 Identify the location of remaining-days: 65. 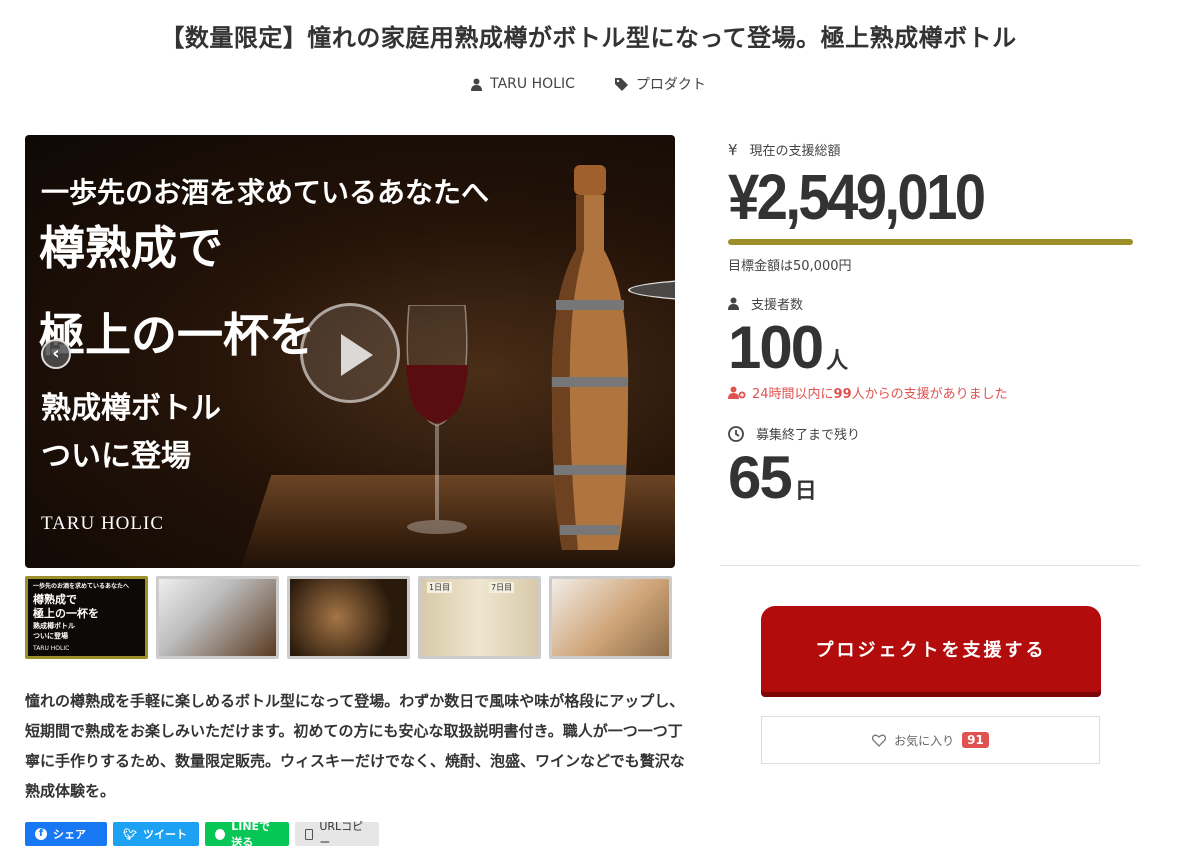
(760, 477).